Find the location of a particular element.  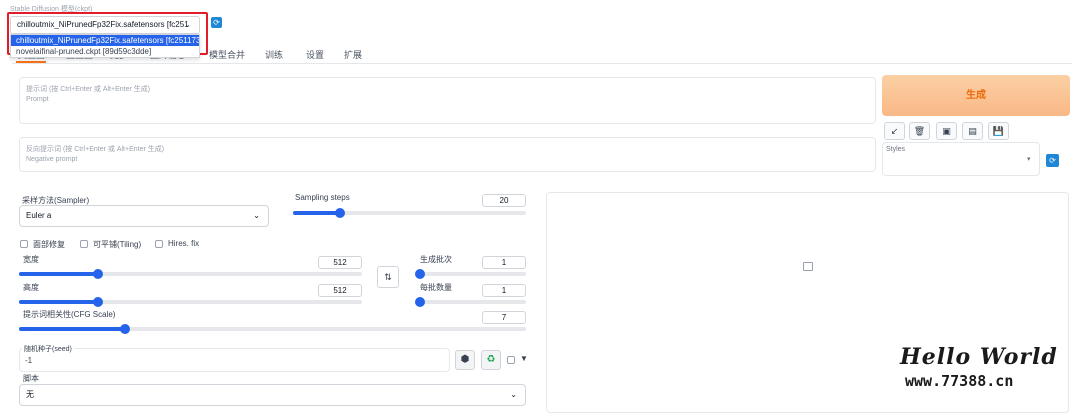

tab-extensions: 扩展 is located at coordinates (353, 54).